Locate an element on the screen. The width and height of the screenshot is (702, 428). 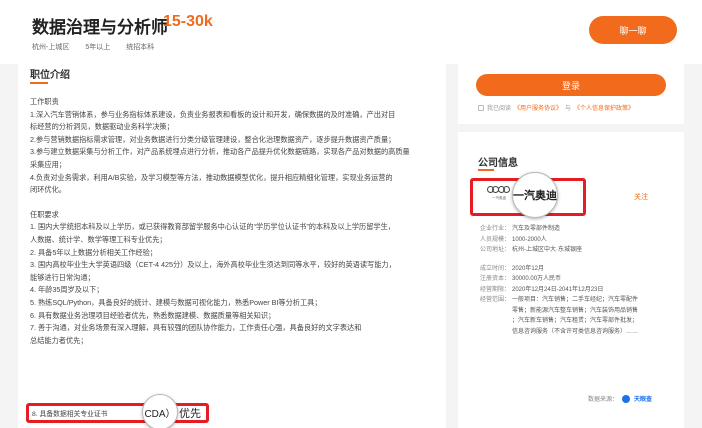
agree-checkbox is located at coordinates (481, 107).